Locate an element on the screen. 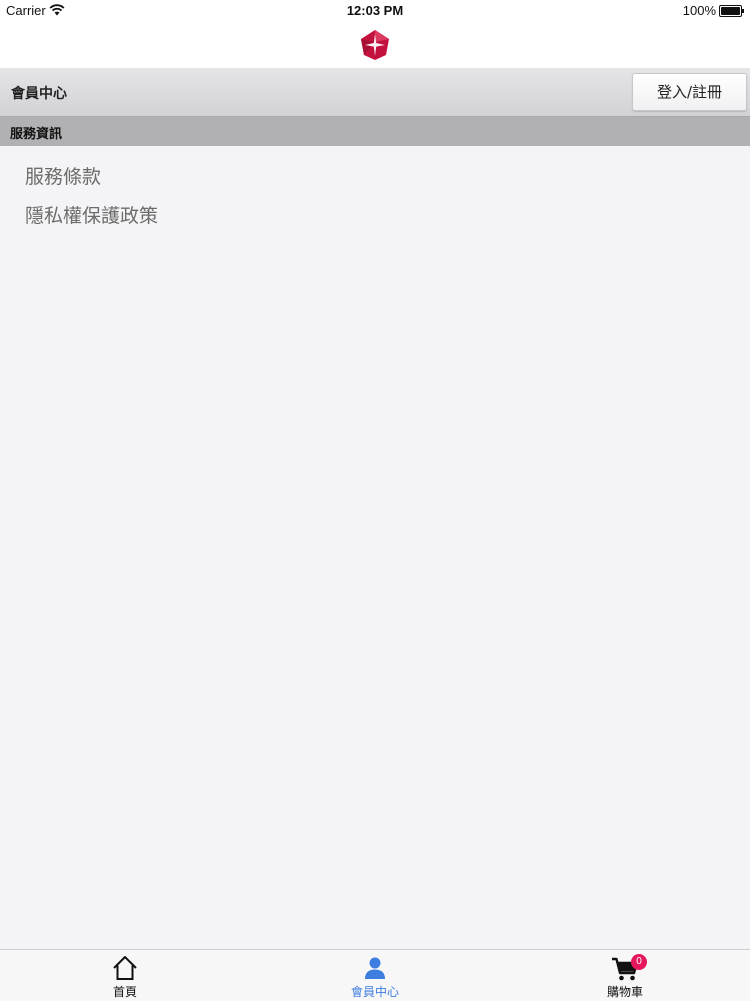 The height and width of the screenshot is (1001, 750). nav-header is located at coordinates (375, 45).